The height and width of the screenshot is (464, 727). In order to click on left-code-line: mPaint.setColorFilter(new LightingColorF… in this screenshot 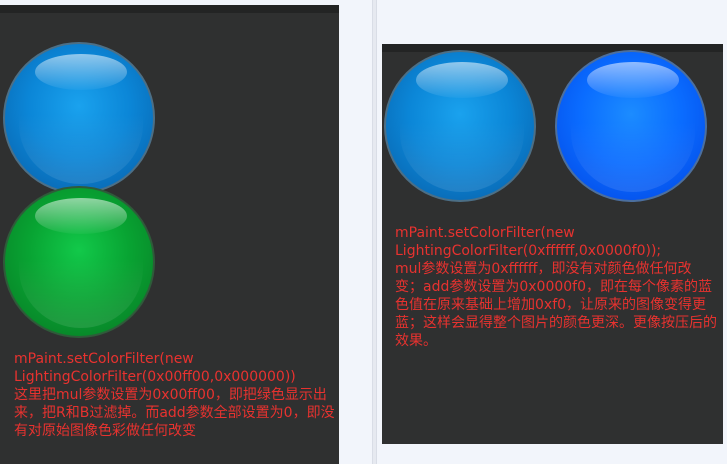, I will do `click(155, 368)`.